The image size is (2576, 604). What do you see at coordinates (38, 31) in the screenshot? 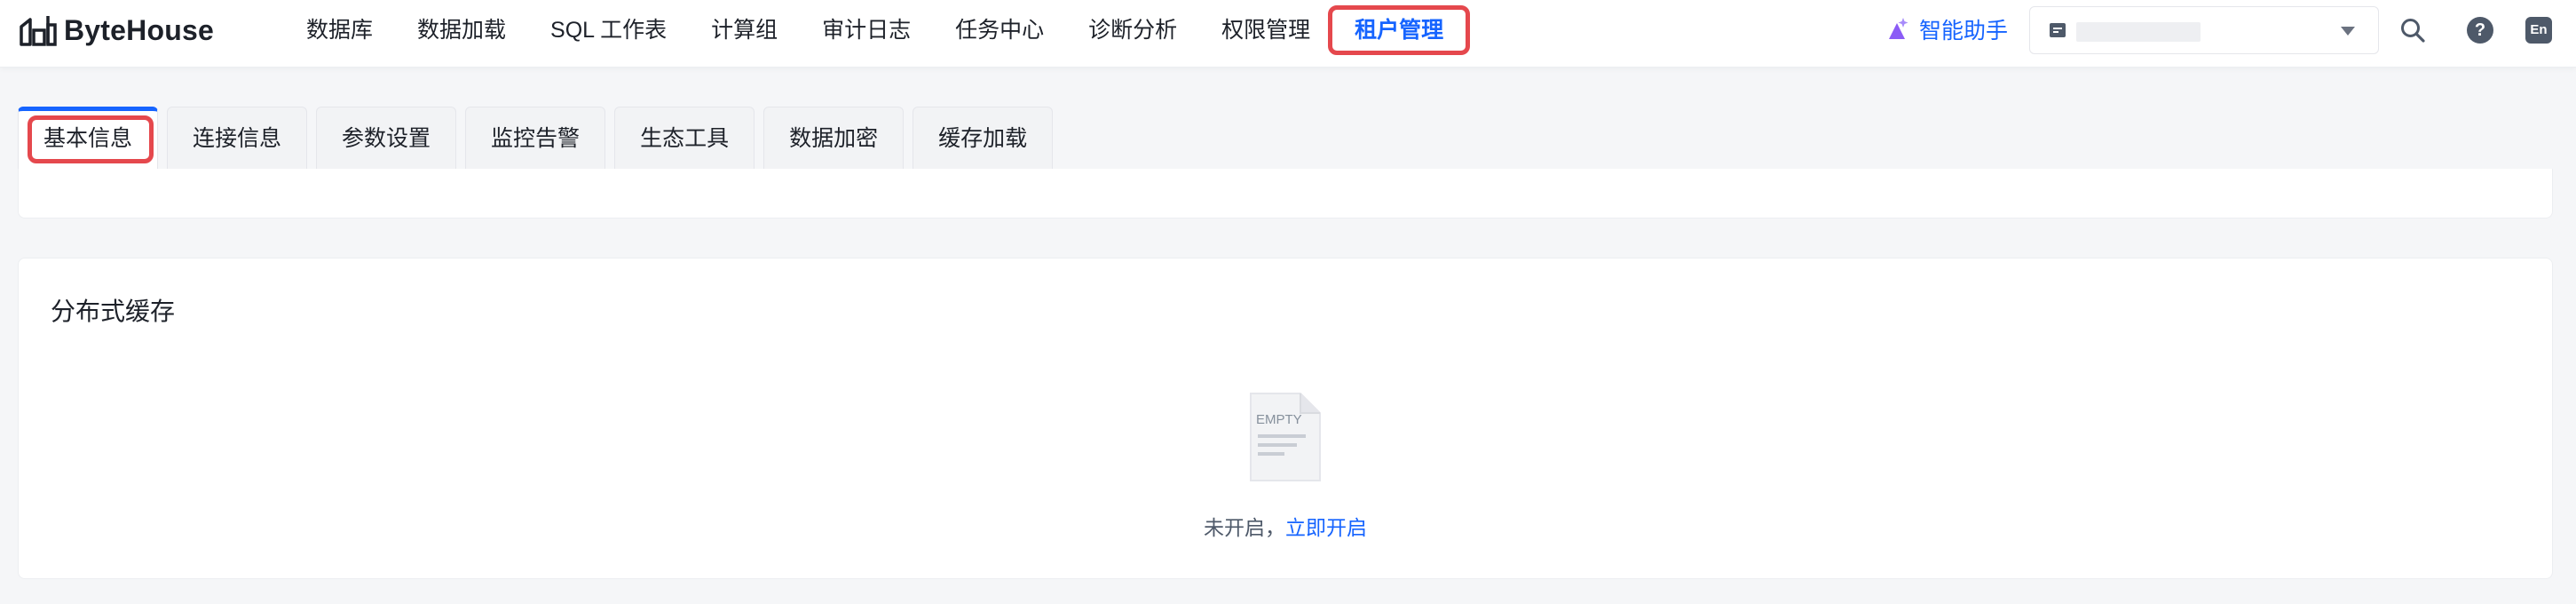
I see `bytehouse-logo-icon` at bounding box center [38, 31].